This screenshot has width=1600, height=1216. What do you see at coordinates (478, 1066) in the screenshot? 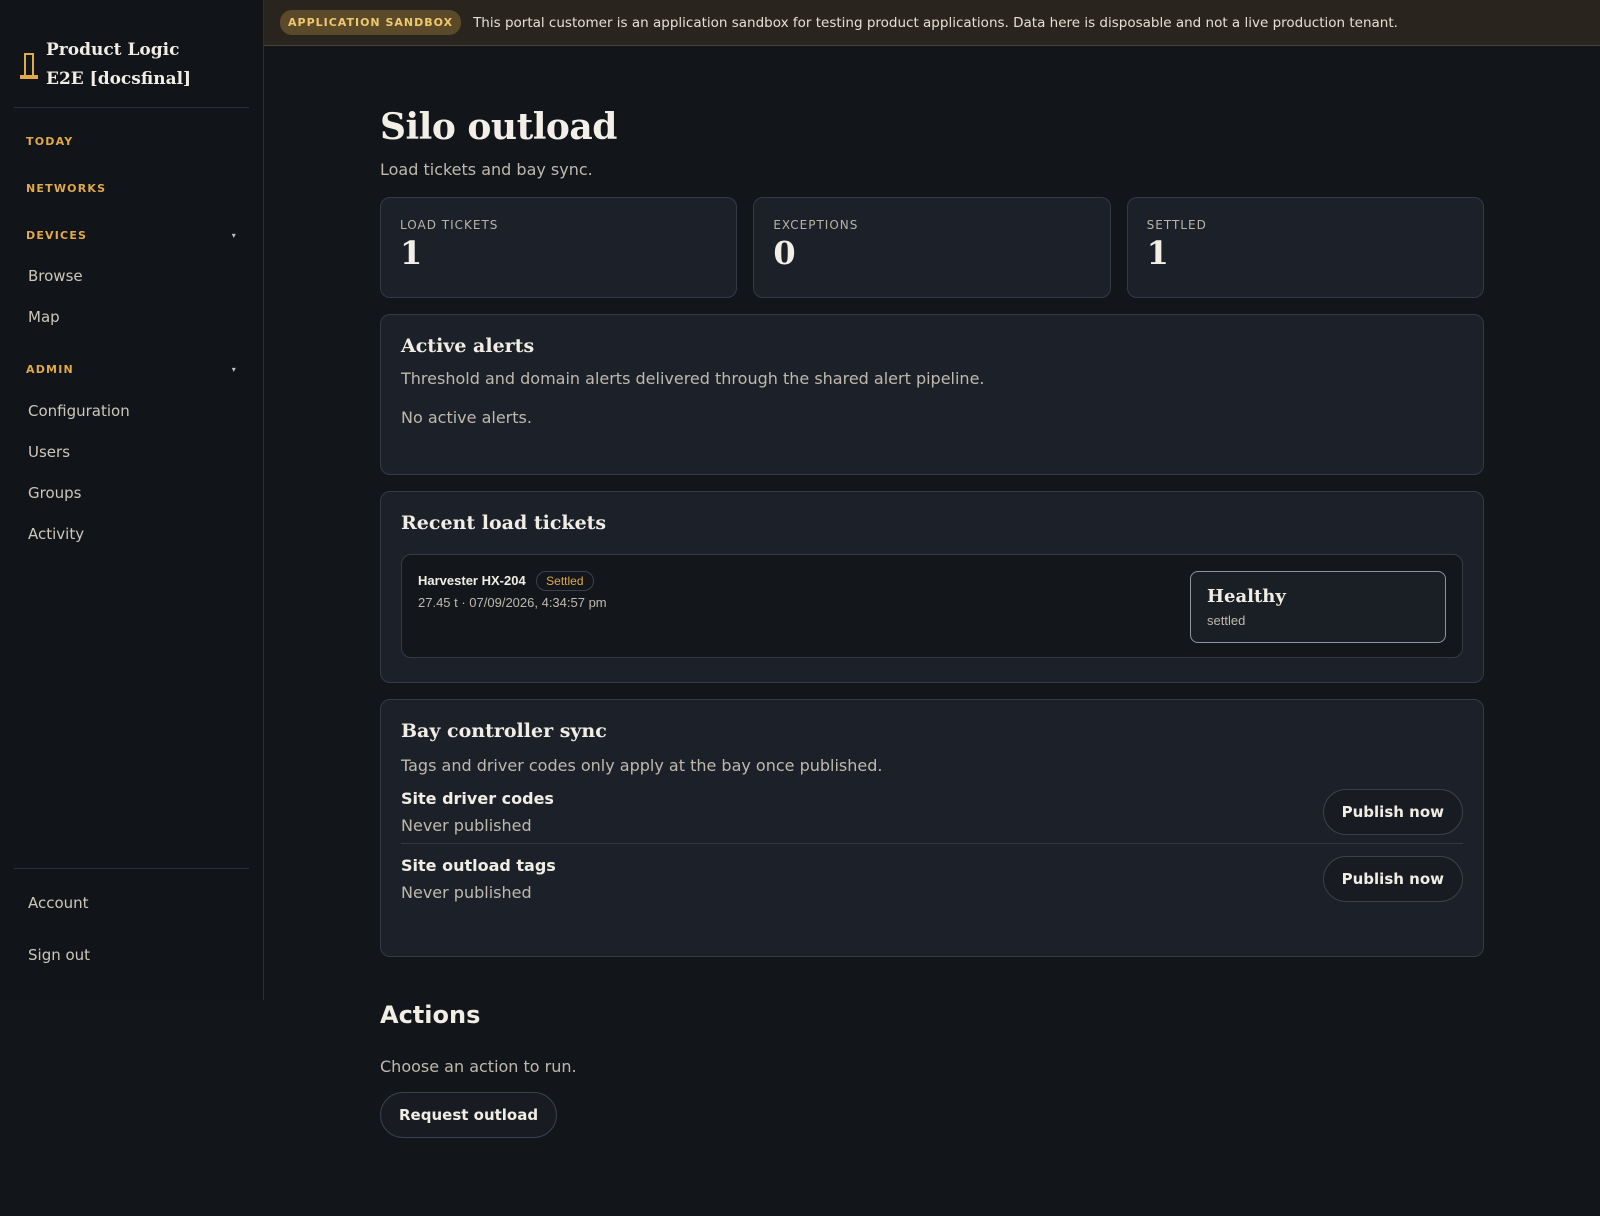
I see `actions-subtitle: Choose an action to run.` at bounding box center [478, 1066].